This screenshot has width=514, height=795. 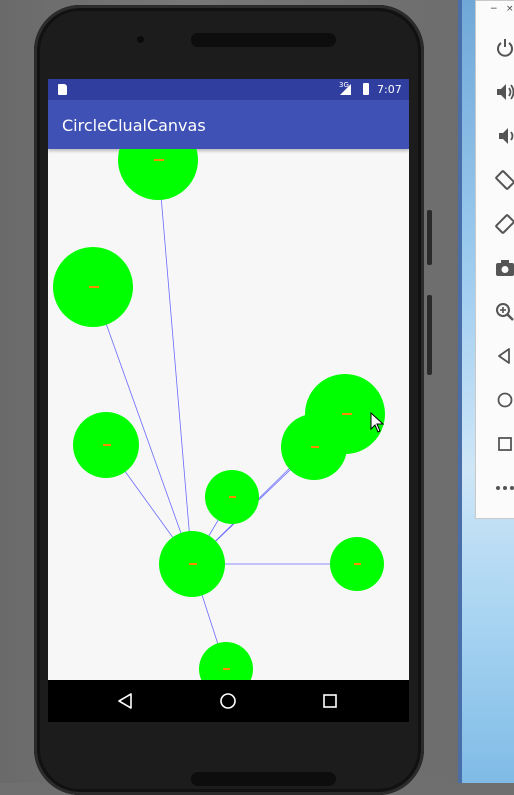 What do you see at coordinates (126, 701) in the screenshot?
I see `back-icon` at bounding box center [126, 701].